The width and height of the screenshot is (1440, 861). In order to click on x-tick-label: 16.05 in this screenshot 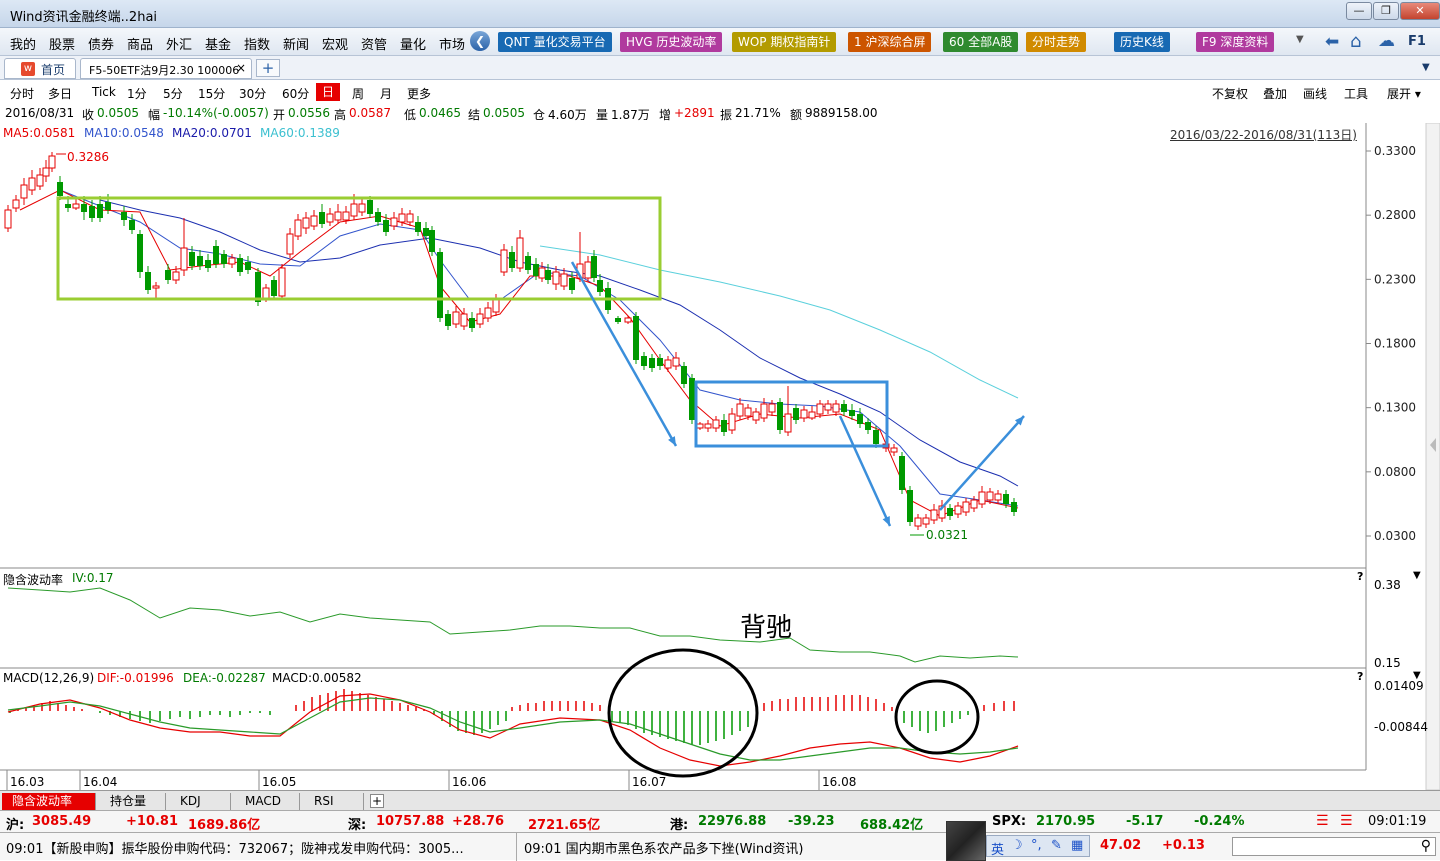, I will do `click(279, 782)`.